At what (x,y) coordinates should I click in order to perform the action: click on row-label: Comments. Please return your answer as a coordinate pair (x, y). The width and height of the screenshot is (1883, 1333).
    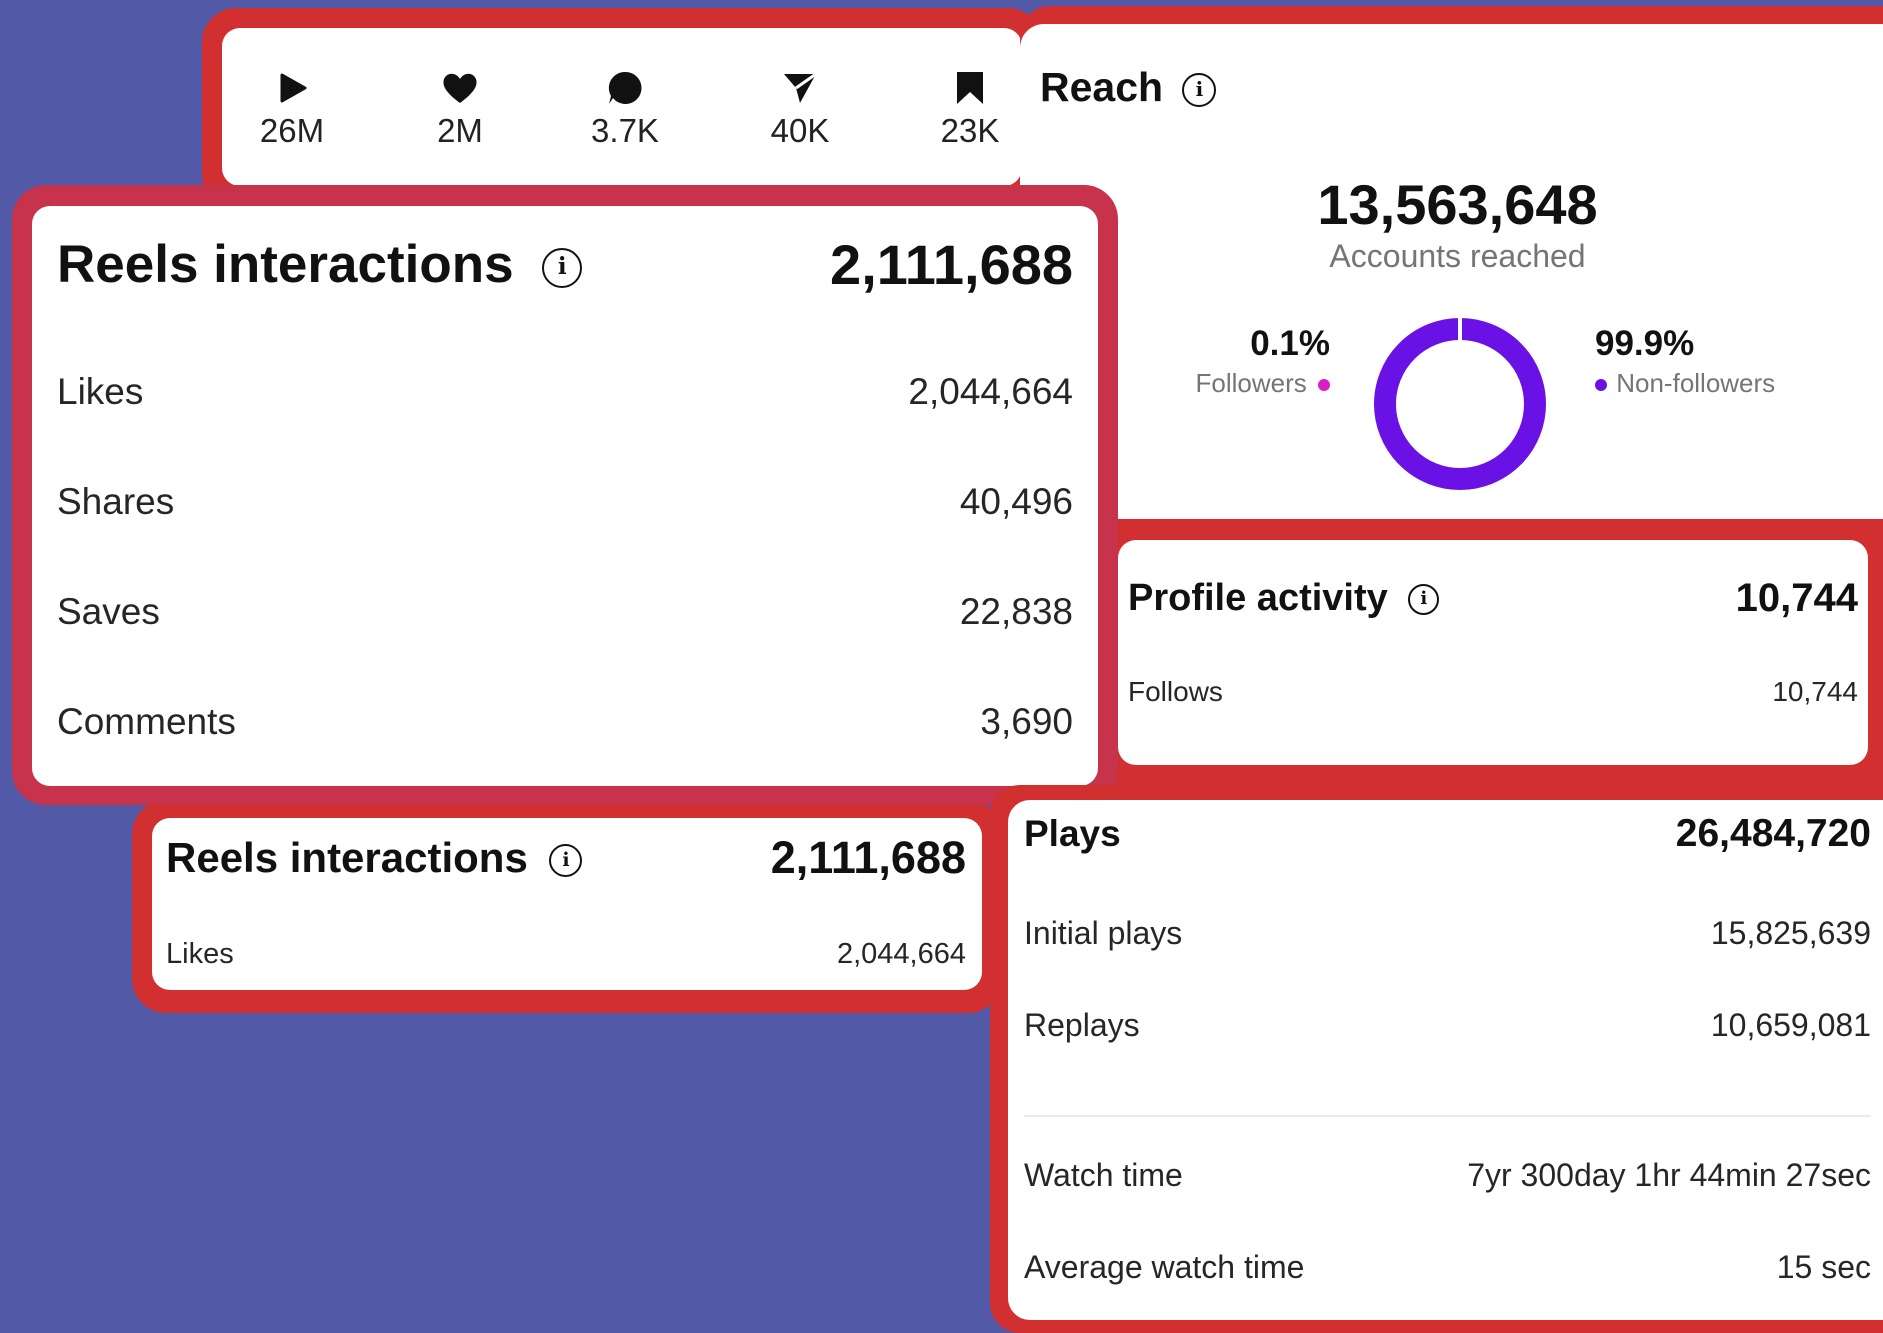
    Looking at the image, I should click on (146, 721).